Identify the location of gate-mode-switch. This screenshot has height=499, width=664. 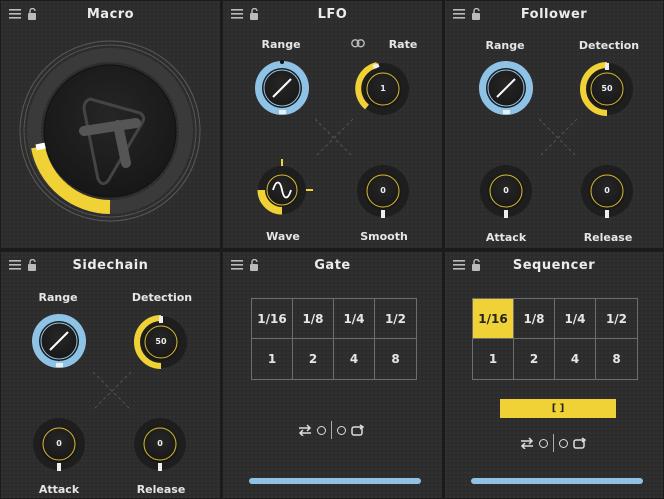
(331, 430).